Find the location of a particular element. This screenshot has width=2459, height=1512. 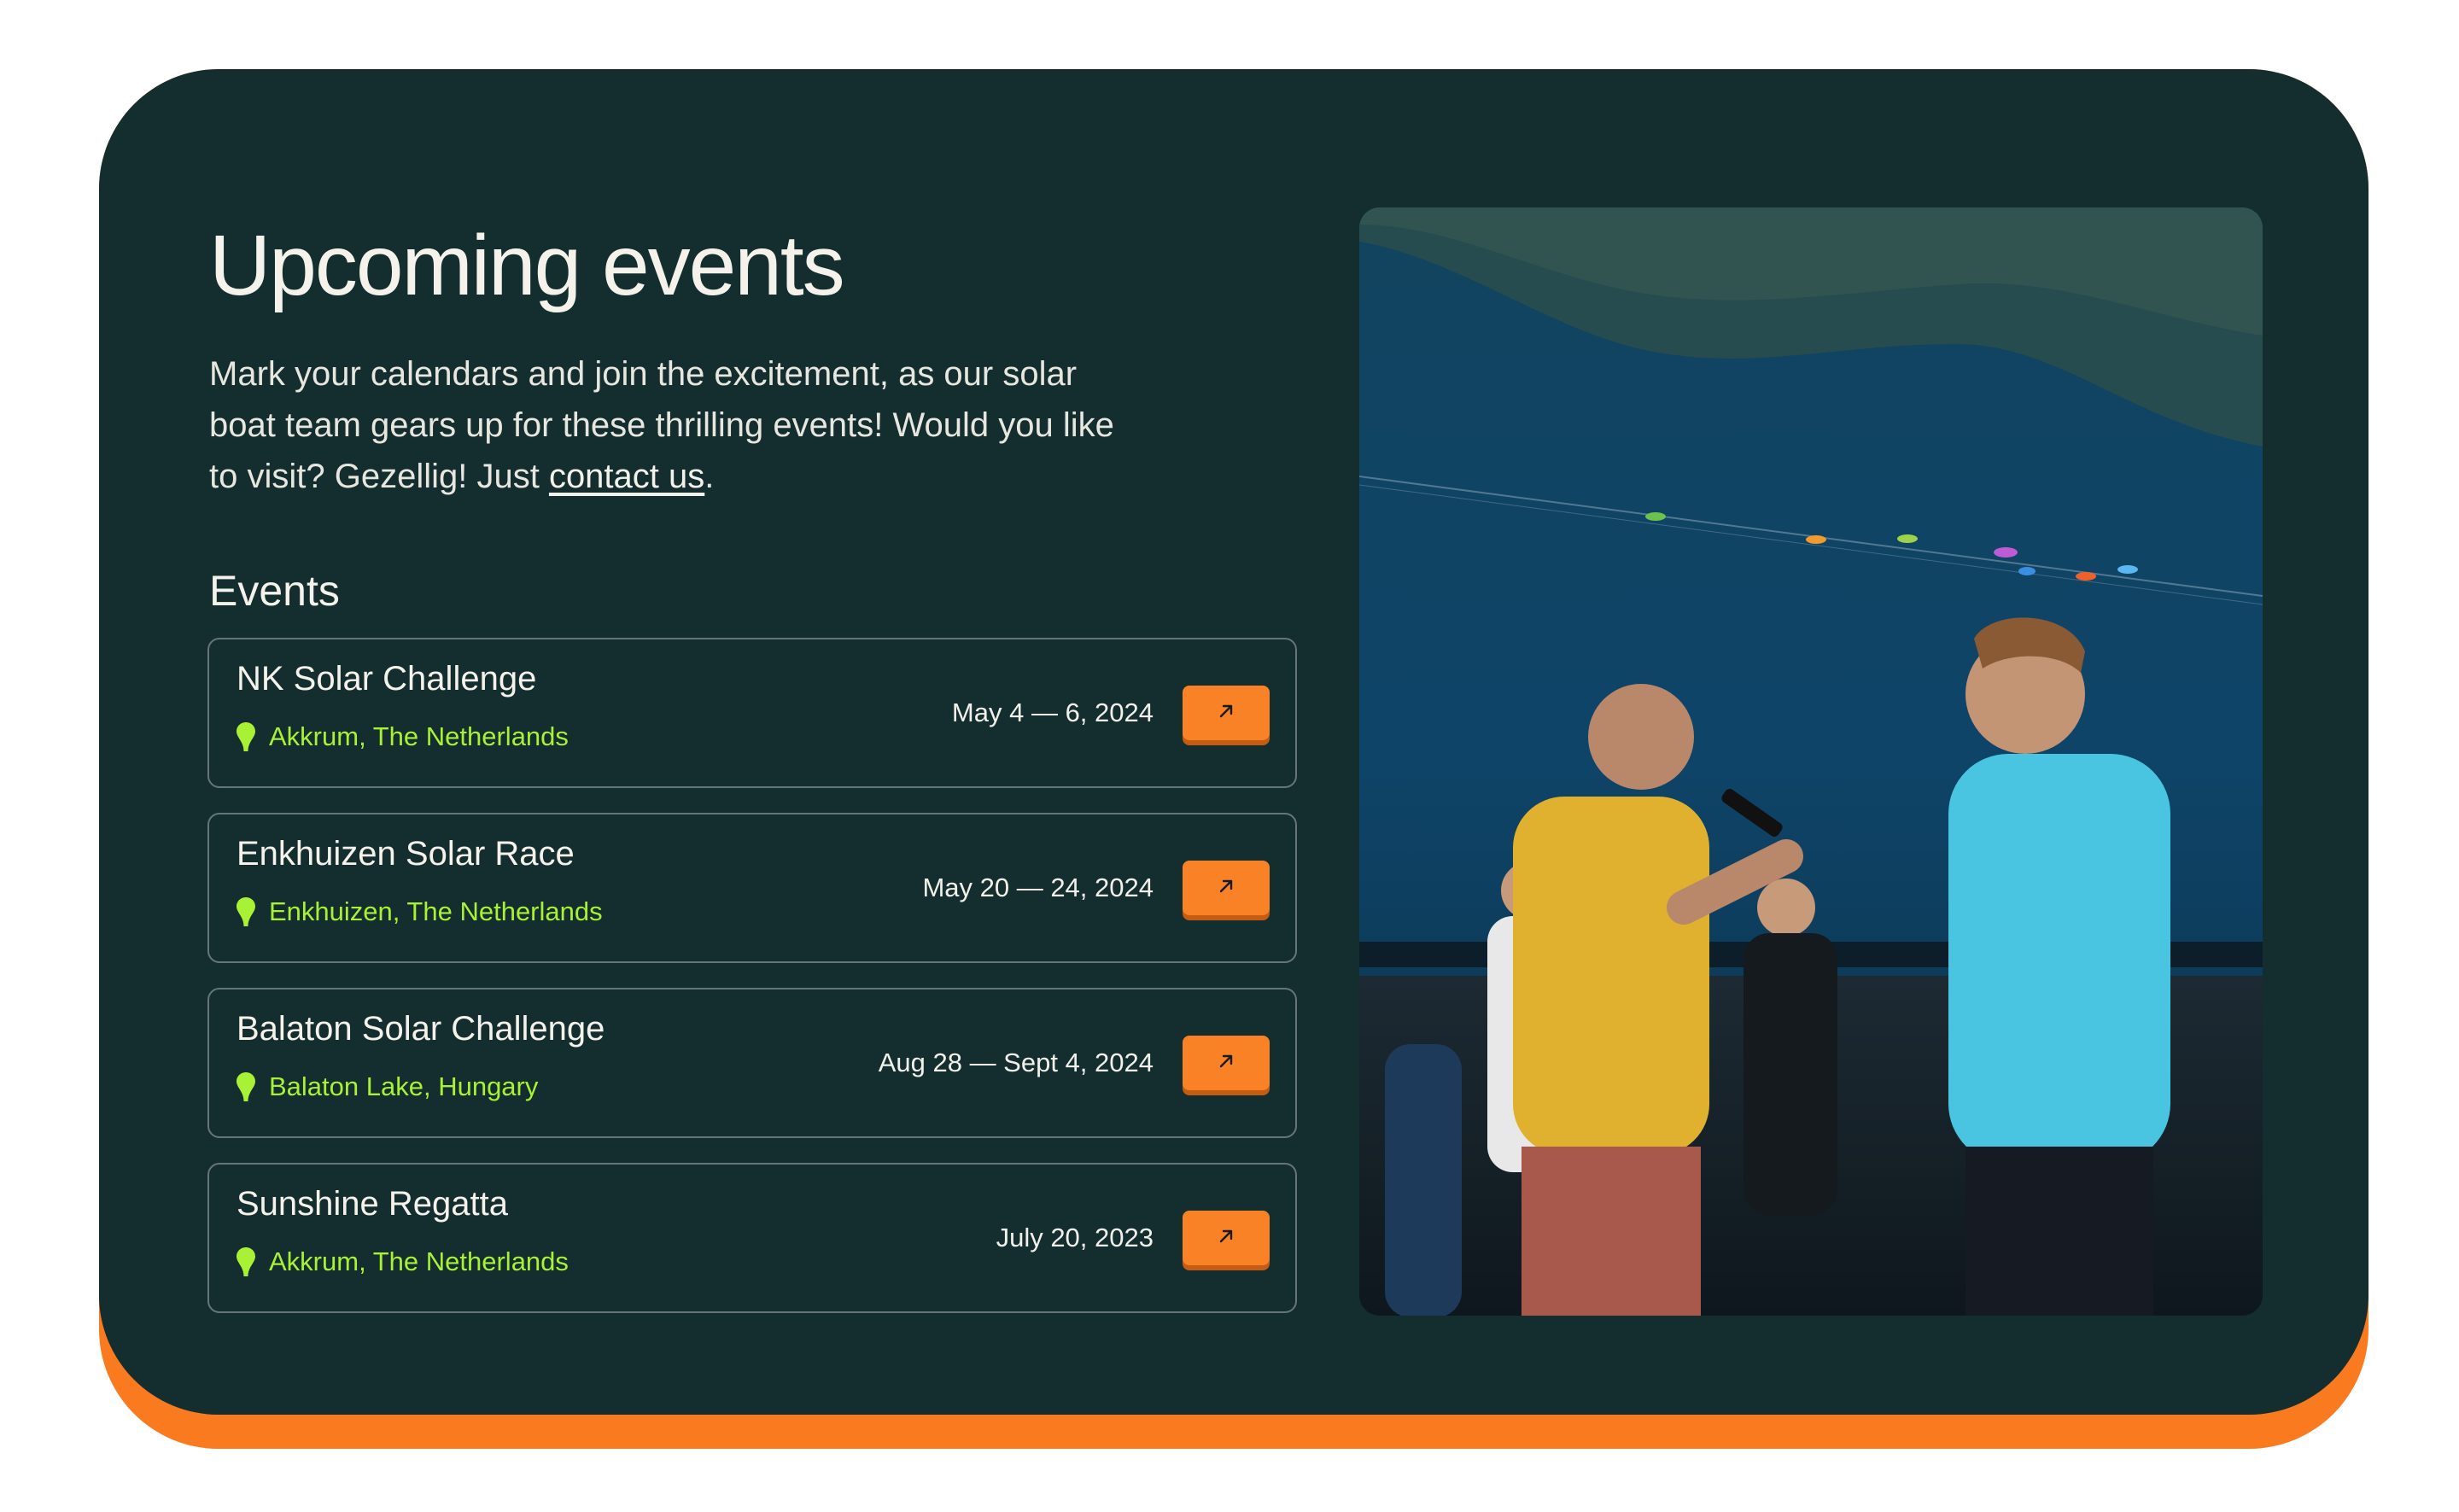

event-location-text: Balaton Lake, Hungary is located at coordinates (404, 1086).